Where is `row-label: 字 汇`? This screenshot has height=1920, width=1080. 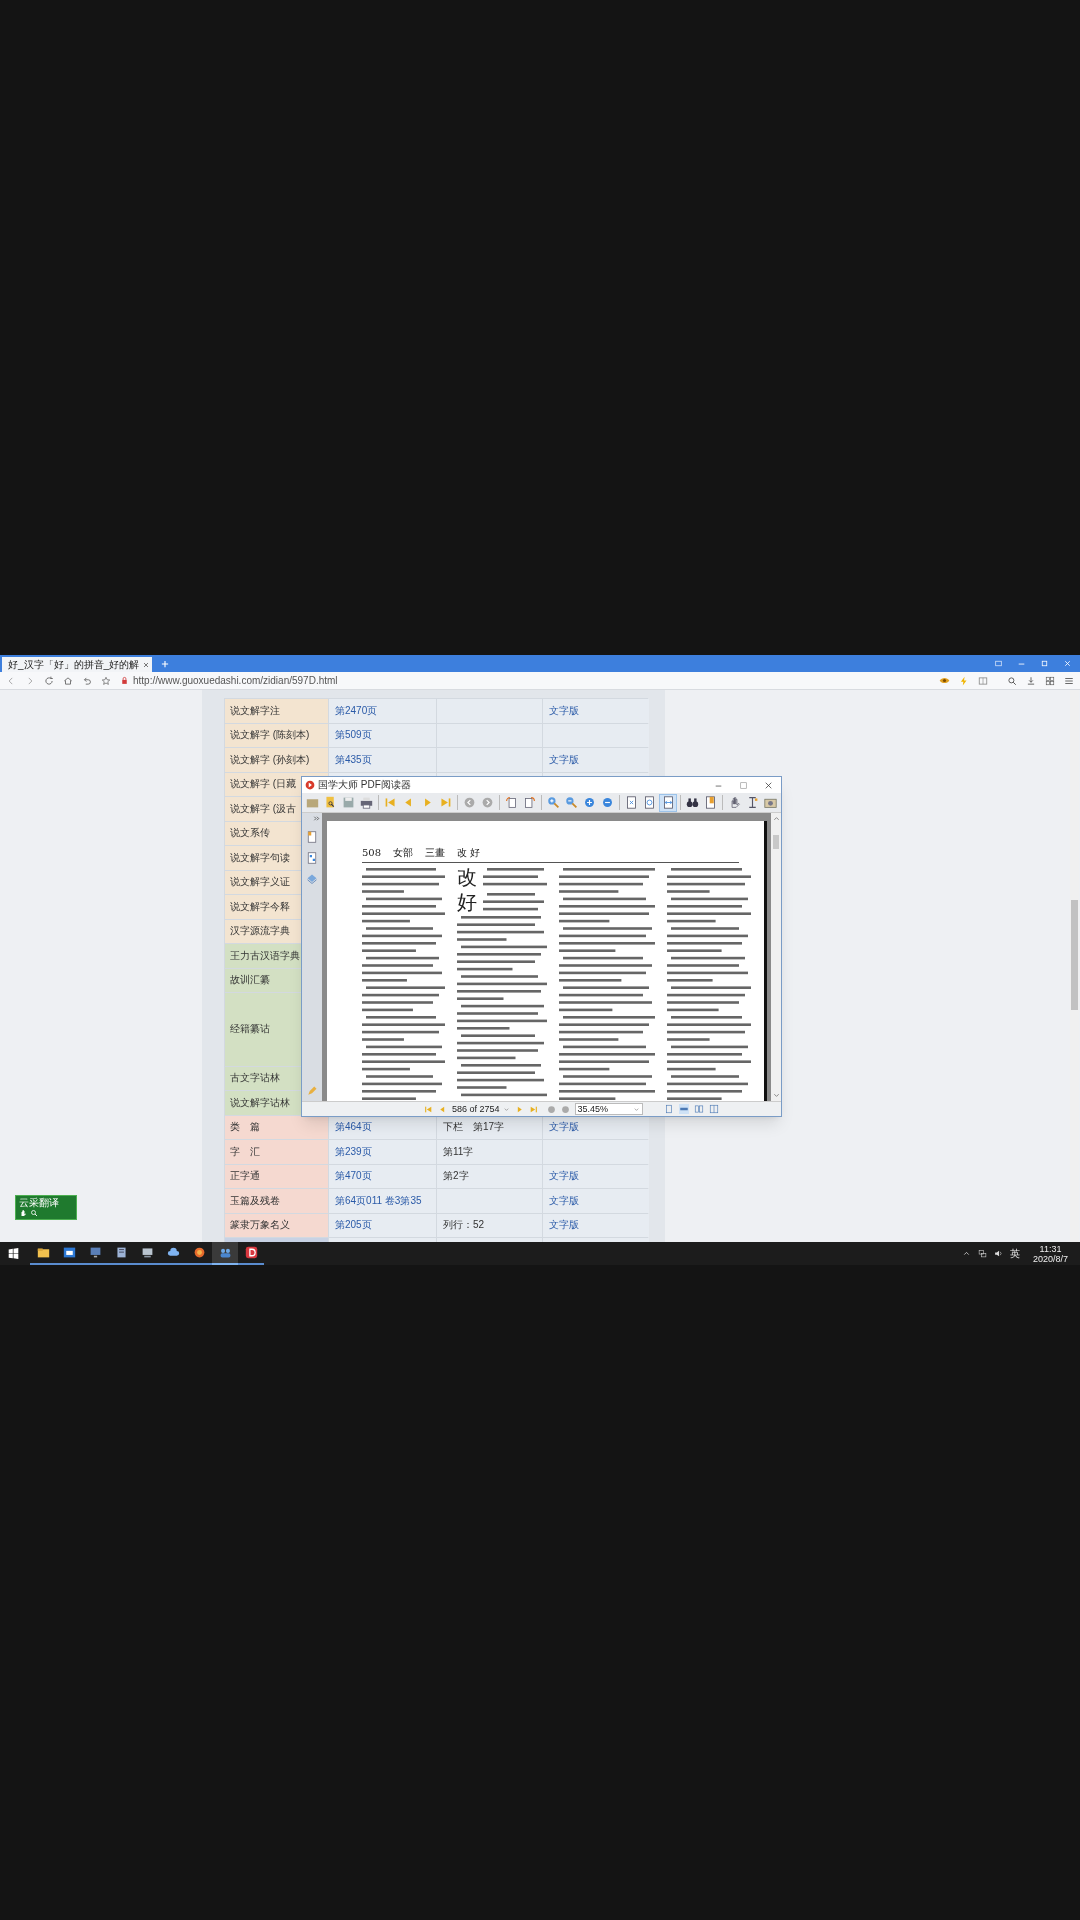
row-label: 字 汇 is located at coordinates (245, 1151).